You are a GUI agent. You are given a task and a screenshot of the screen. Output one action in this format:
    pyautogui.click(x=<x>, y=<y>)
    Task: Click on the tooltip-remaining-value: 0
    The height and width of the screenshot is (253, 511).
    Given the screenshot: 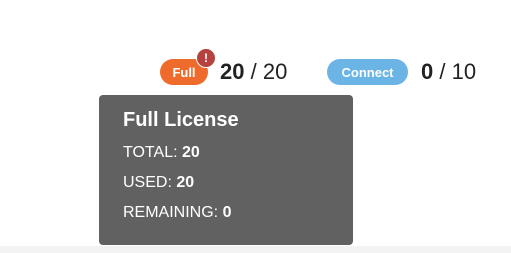 What is the action you would take?
    pyautogui.click(x=227, y=212)
    